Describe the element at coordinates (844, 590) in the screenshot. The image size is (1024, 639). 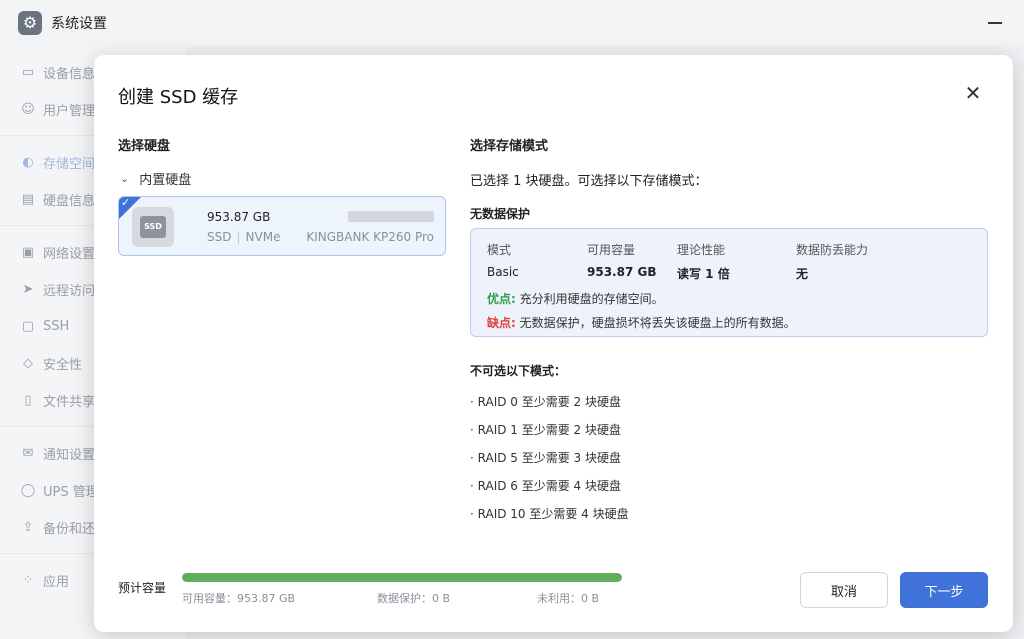
I see `cancel-button: 取消` at that location.